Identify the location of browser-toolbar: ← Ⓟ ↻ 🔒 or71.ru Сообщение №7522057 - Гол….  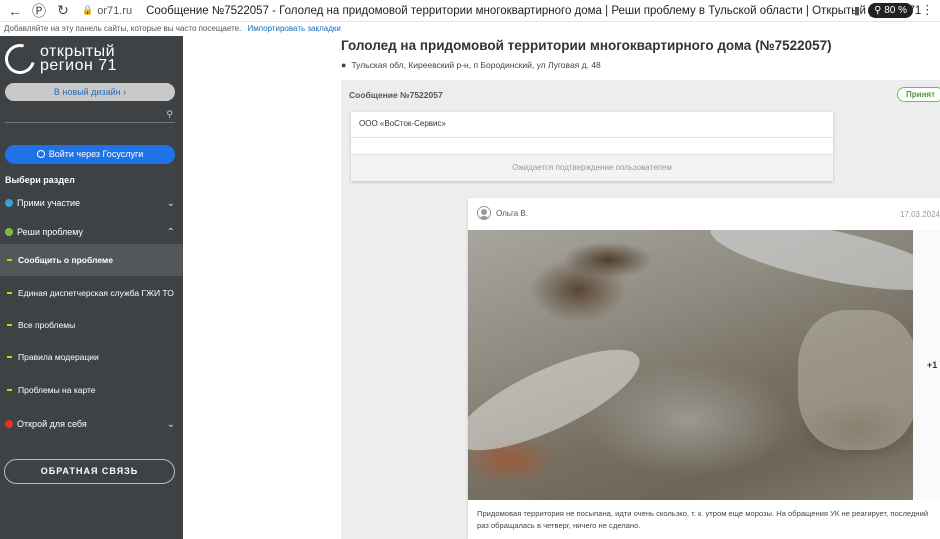
(470, 11).